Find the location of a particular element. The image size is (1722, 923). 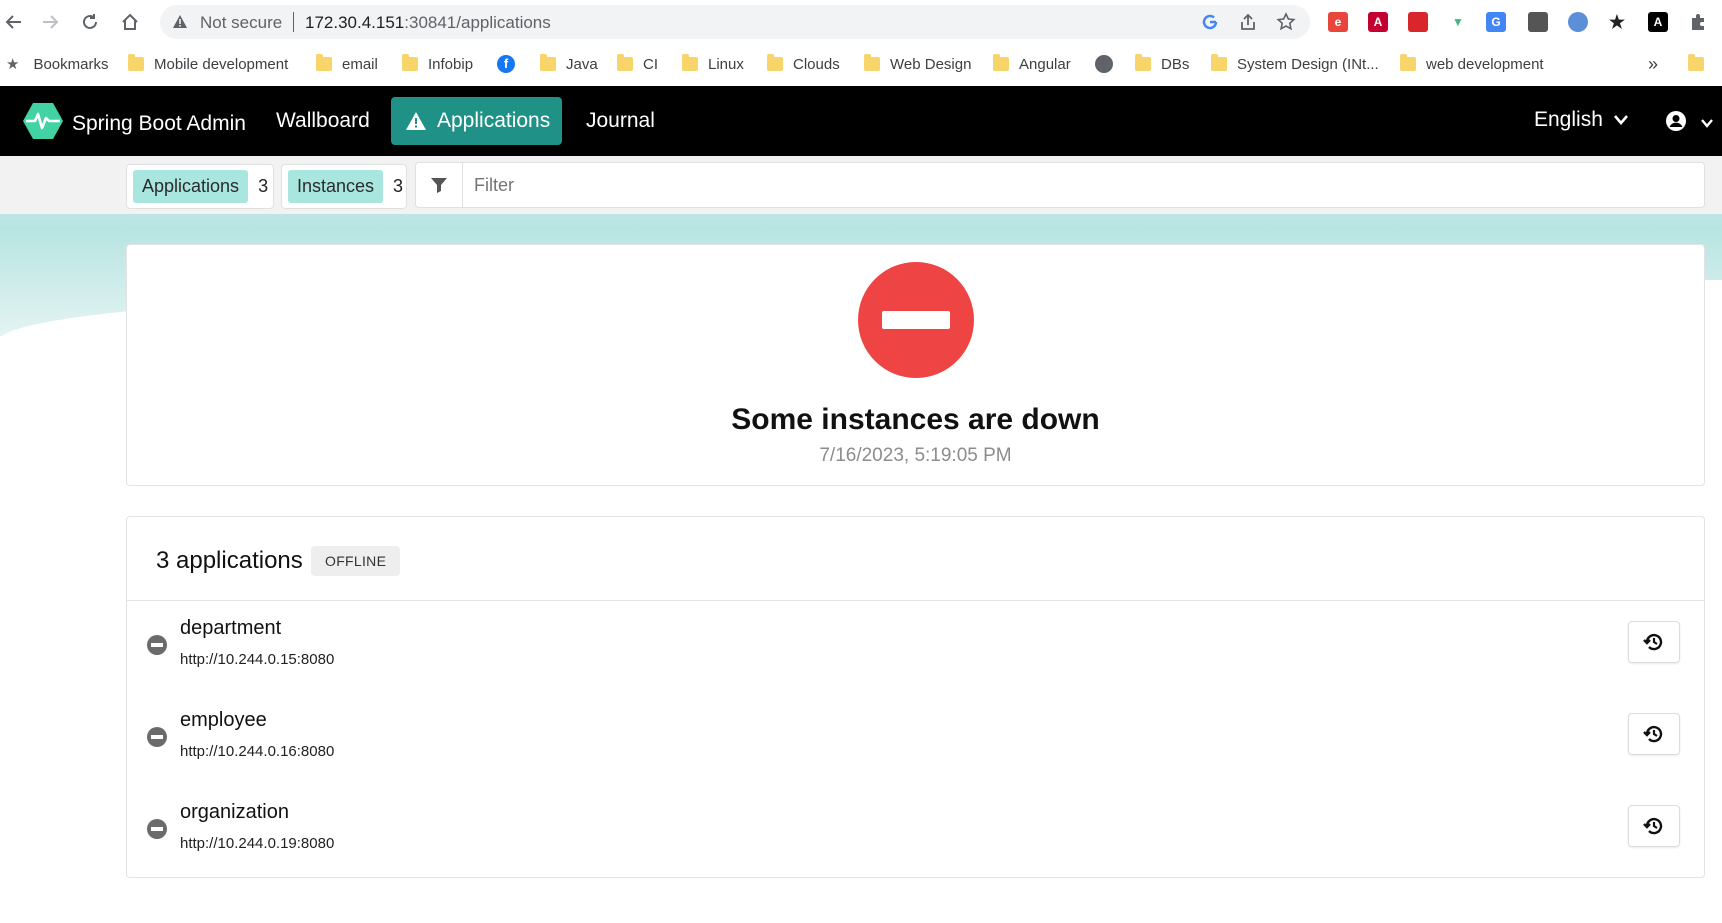

reload-icon is located at coordinates (90, 22).